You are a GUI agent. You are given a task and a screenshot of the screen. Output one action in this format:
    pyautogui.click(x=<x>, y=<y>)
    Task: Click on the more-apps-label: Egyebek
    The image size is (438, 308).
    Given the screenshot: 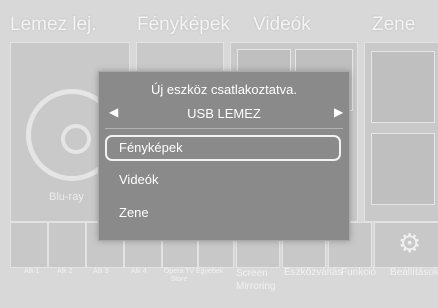 What is the action you would take?
    pyautogui.click(x=210, y=271)
    